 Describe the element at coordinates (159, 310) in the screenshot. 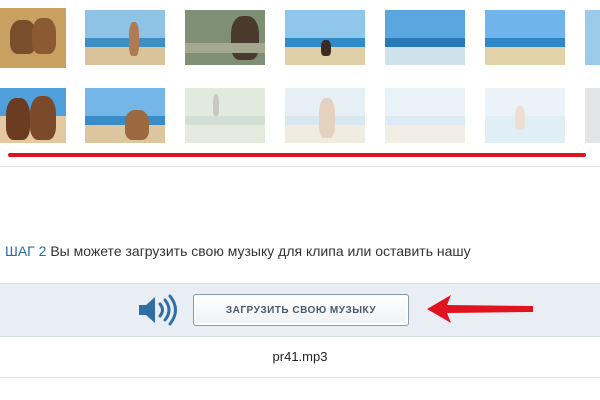

I see `speaker-volume-icon` at that location.